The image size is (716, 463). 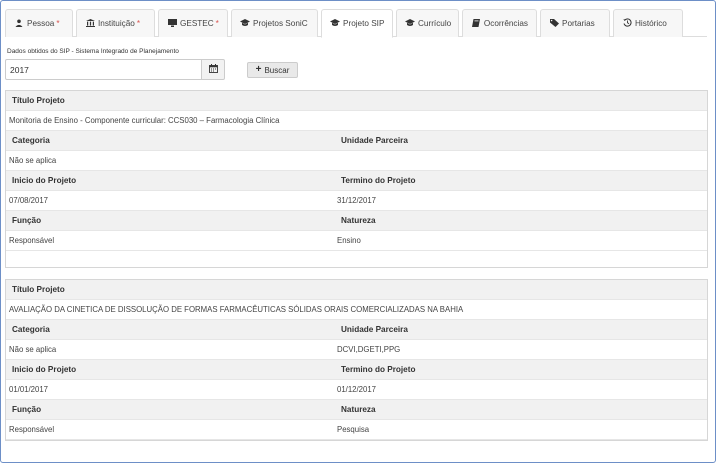 What do you see at coordinates (258, 69) in the screenshot?
I see `plus-icon: +` at bounding box center [258, 69].